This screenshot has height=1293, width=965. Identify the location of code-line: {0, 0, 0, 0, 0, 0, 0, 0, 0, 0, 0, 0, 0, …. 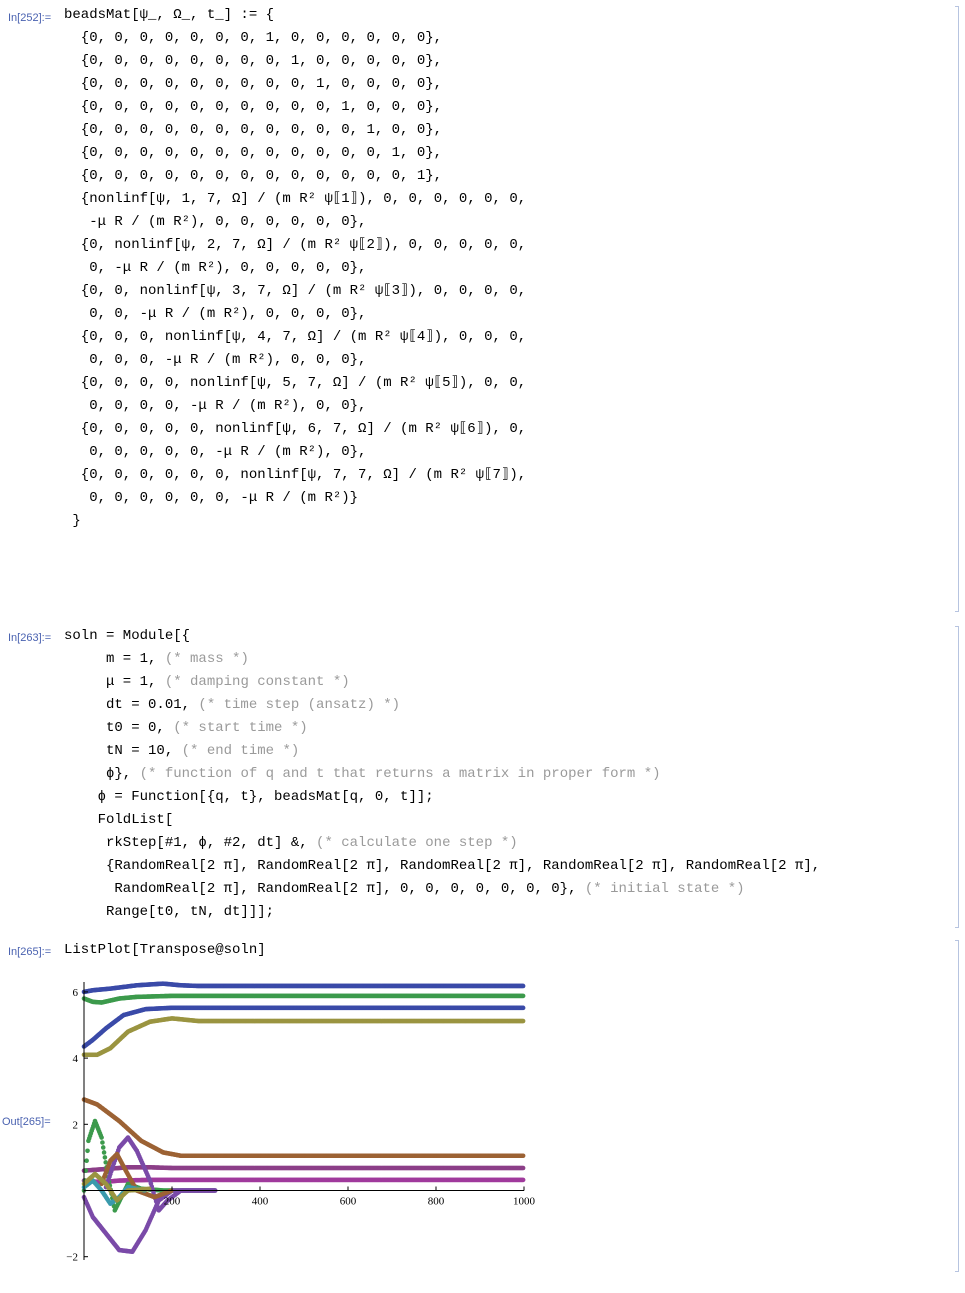
(295, 176).